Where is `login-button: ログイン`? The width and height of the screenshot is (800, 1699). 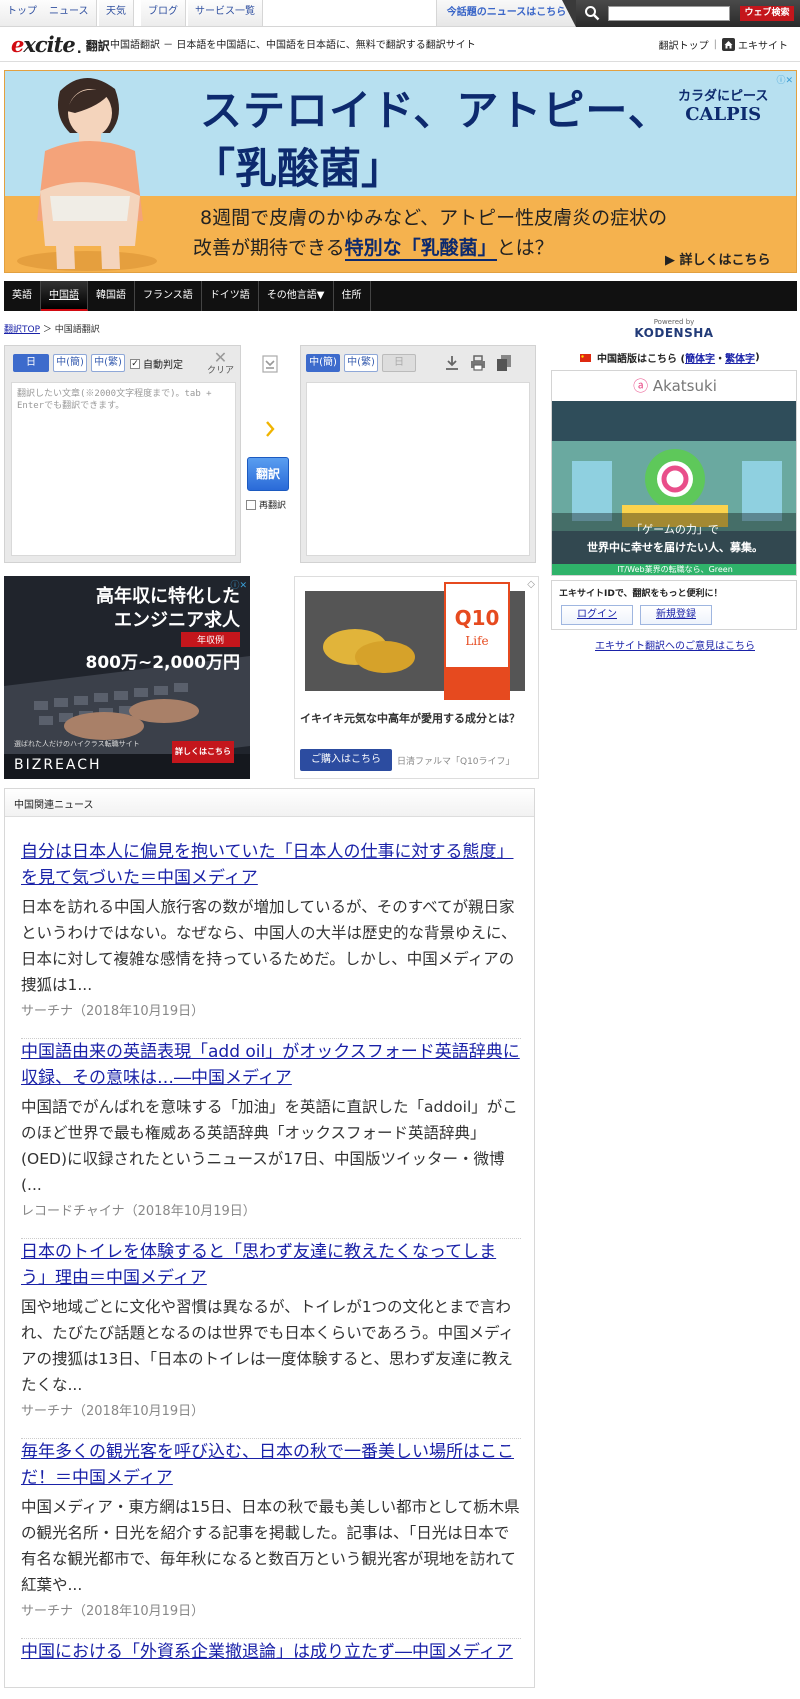 login-button: ログイン is located at coordinates (597, 615).